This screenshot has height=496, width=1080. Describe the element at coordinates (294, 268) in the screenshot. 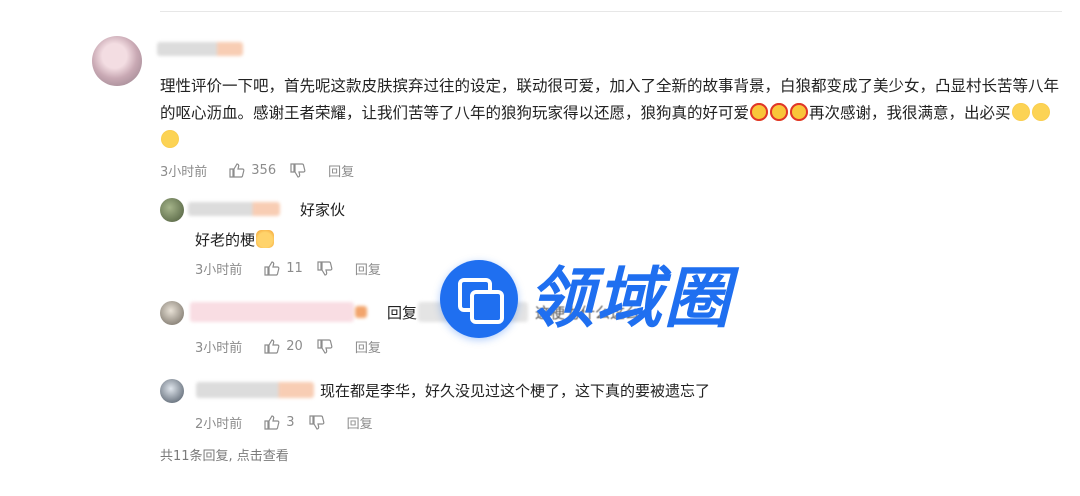

I see `like-count: 11` at that location.